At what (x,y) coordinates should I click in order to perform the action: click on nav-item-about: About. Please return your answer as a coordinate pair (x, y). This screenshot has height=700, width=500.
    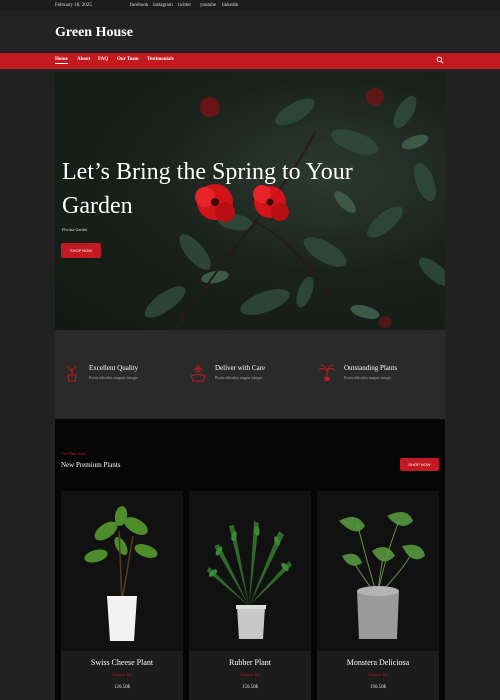
    Looking at the image, I should click on (83, 59).